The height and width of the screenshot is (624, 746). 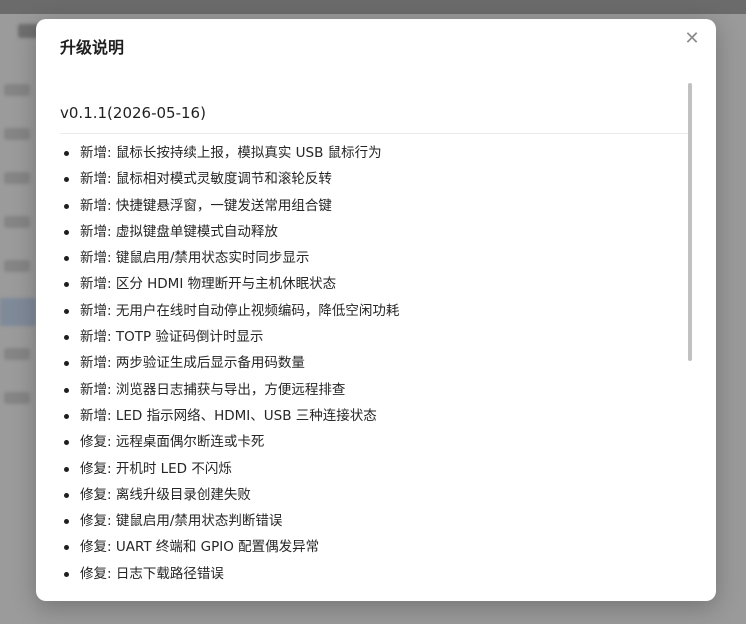 What do you see at coordinates (375, 206) in the screenshot?
I see `changelog-item: 新增: 快捷键悬浮窗，一键发送常用组合键` at bounding box center [375, 206].